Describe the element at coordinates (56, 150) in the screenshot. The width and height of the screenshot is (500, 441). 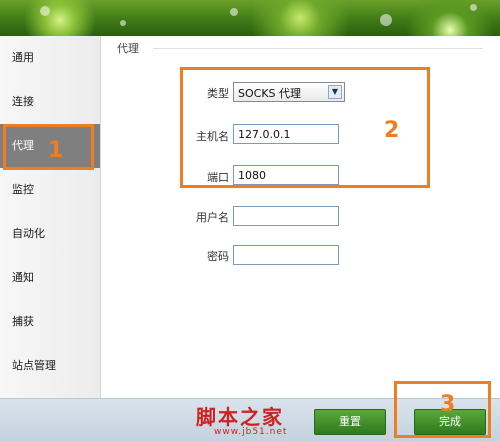
I see `annotation-number-1: 1` at that location.